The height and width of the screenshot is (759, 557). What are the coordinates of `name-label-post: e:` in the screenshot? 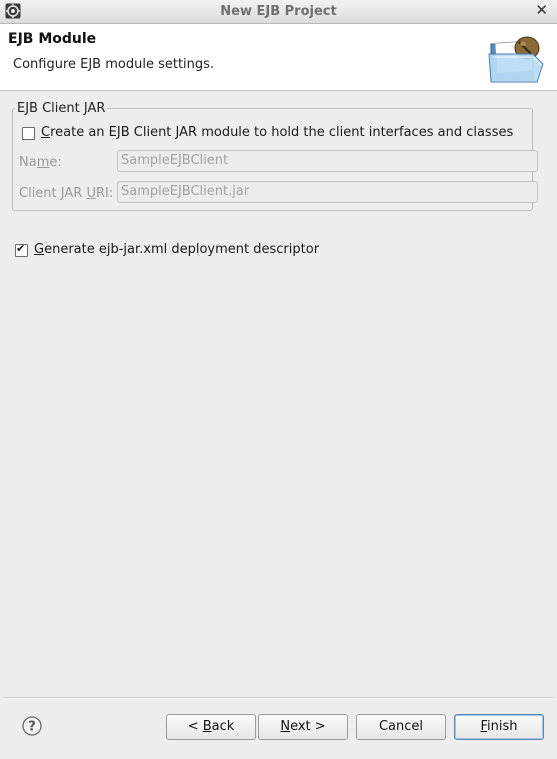 It's located at (55, 162).